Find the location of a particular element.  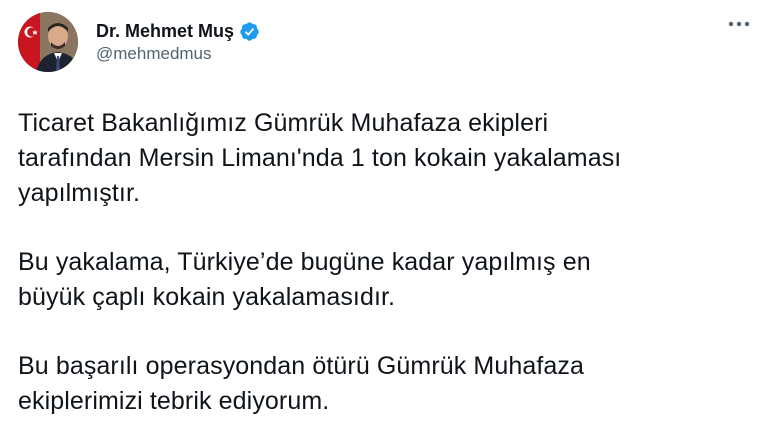

display-name: Dr. Mehmet Muş is located at coordinates (165, 31).